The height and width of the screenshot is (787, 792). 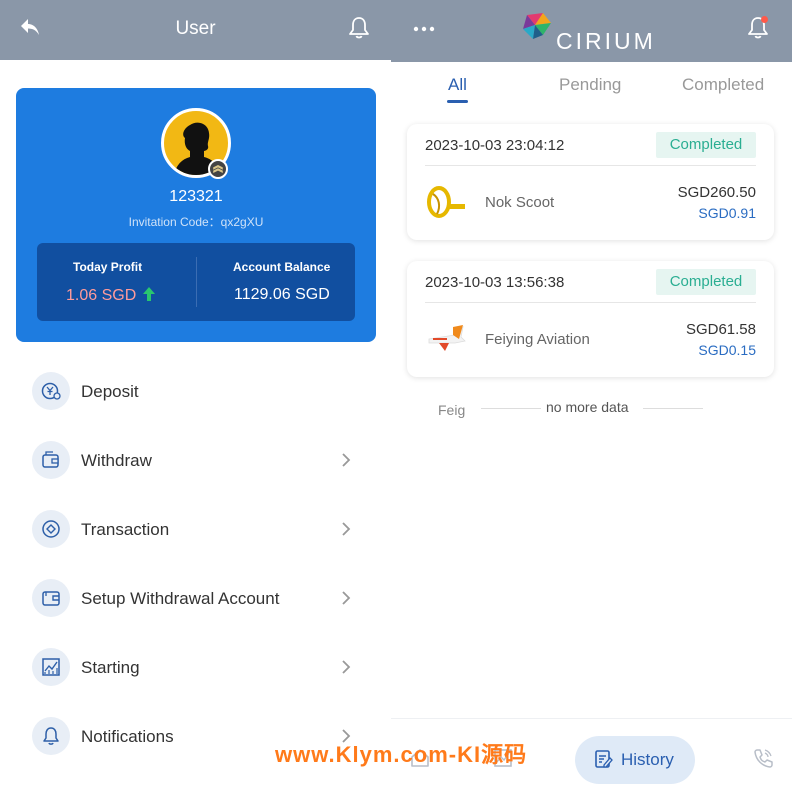 What do you see at coordinates (537, 26) in the screenshot?
I see `cirium-logo-icon` at bounding box center [537, 26].